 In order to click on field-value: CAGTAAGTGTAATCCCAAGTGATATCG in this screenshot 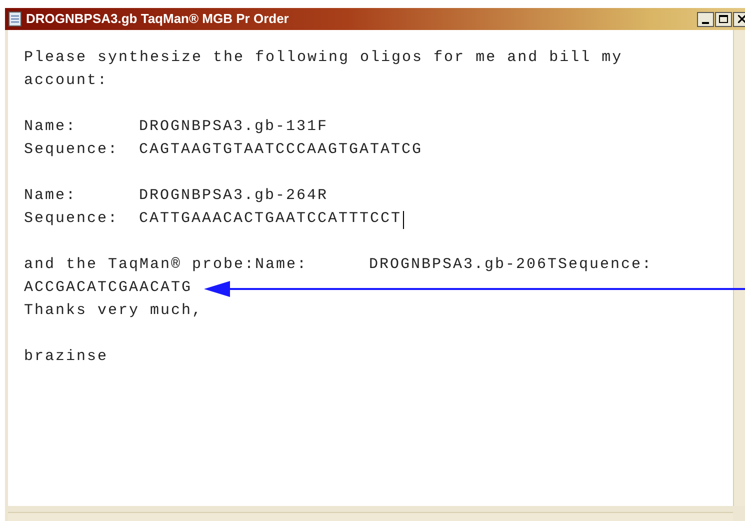, I will do `click(281, 150)`.